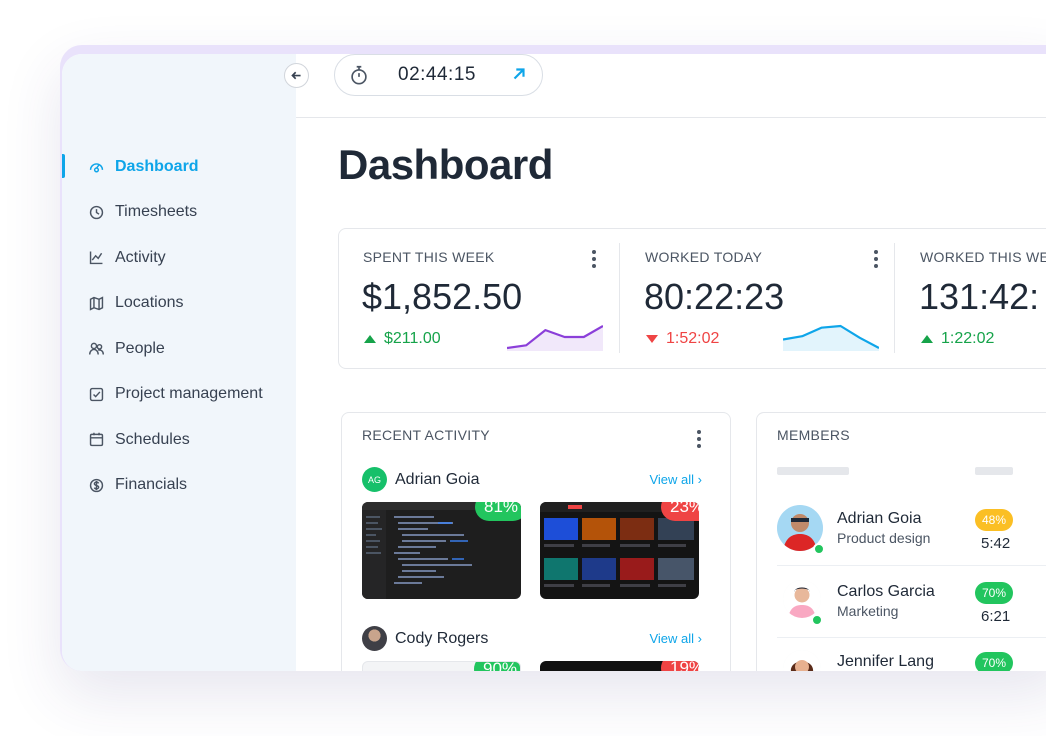  Describe the element at coordinates (96, 349) in the screenshot. I see `people-icon` at that location.